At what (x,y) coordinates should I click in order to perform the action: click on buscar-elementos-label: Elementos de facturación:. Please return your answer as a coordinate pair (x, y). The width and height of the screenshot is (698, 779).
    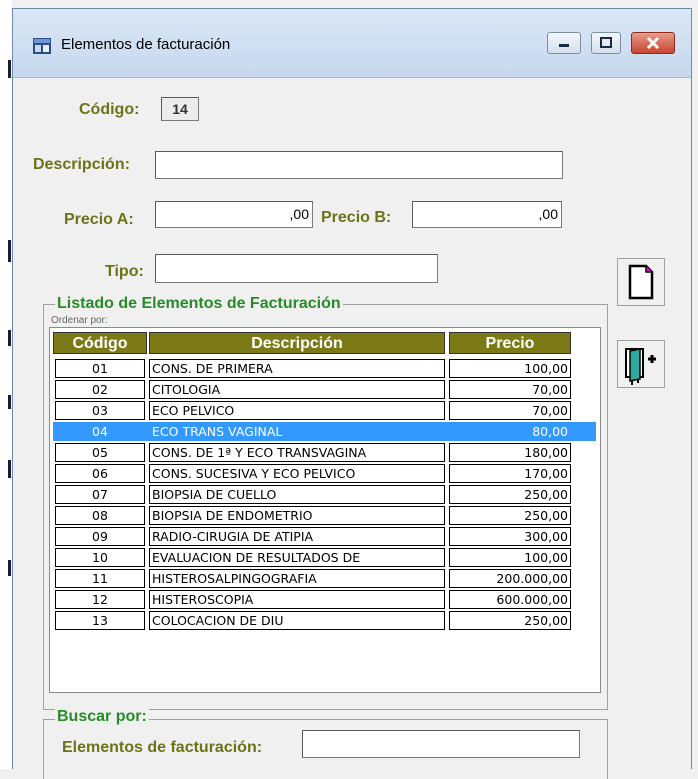
    Looking at the image, I should click on (162, 747).